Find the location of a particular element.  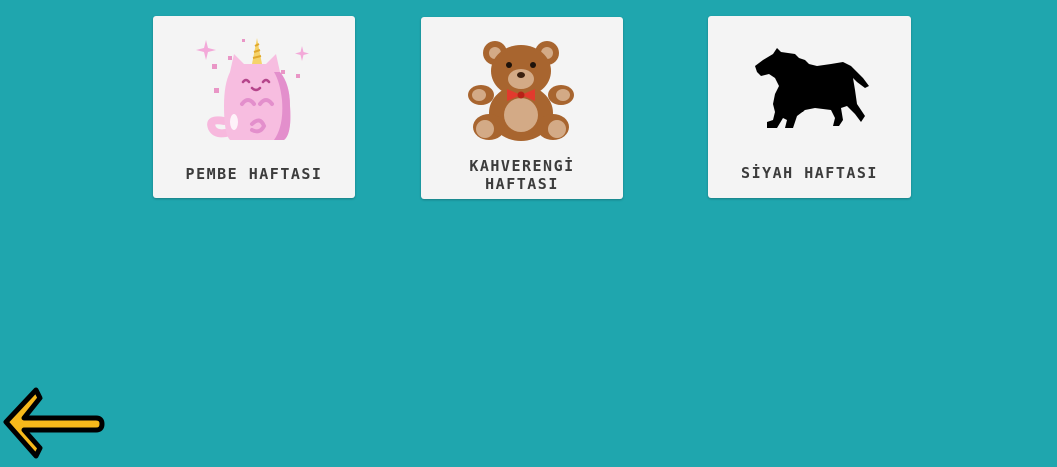

brown-week-label-line1: KAHVERENGİ is located at coordinates (522, 166).